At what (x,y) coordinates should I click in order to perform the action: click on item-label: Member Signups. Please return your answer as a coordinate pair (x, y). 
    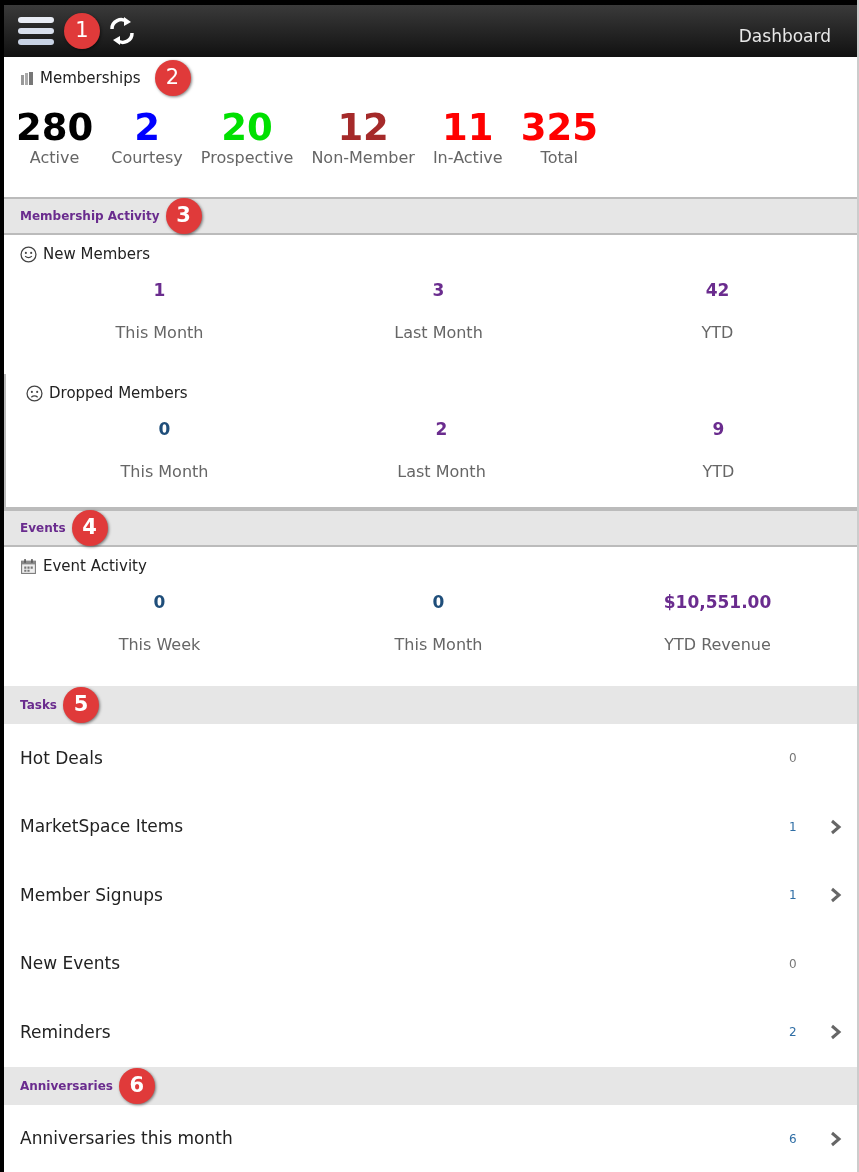
    Looking at the image, I should click on (91, 895).